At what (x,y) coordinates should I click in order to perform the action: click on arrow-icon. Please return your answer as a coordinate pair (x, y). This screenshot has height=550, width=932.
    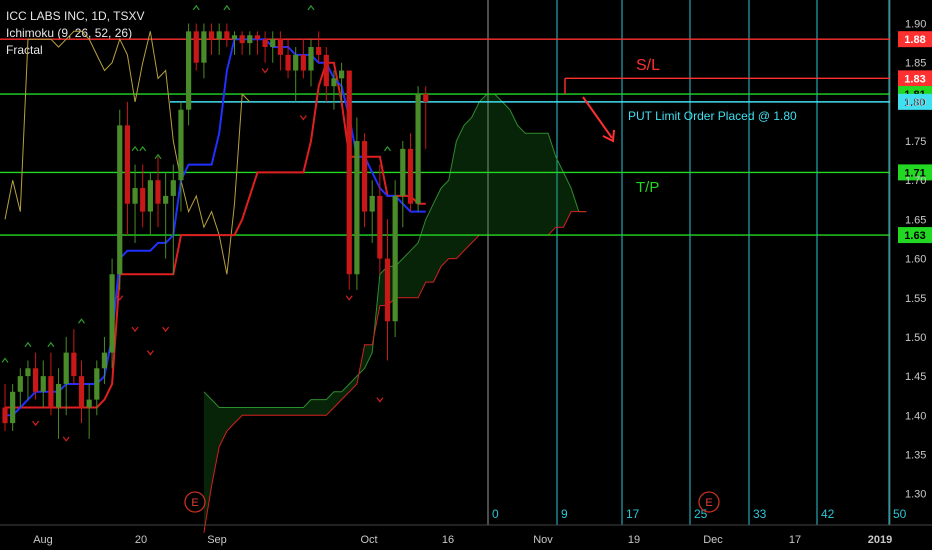
    Looking at the image, I should click on (597, 117).